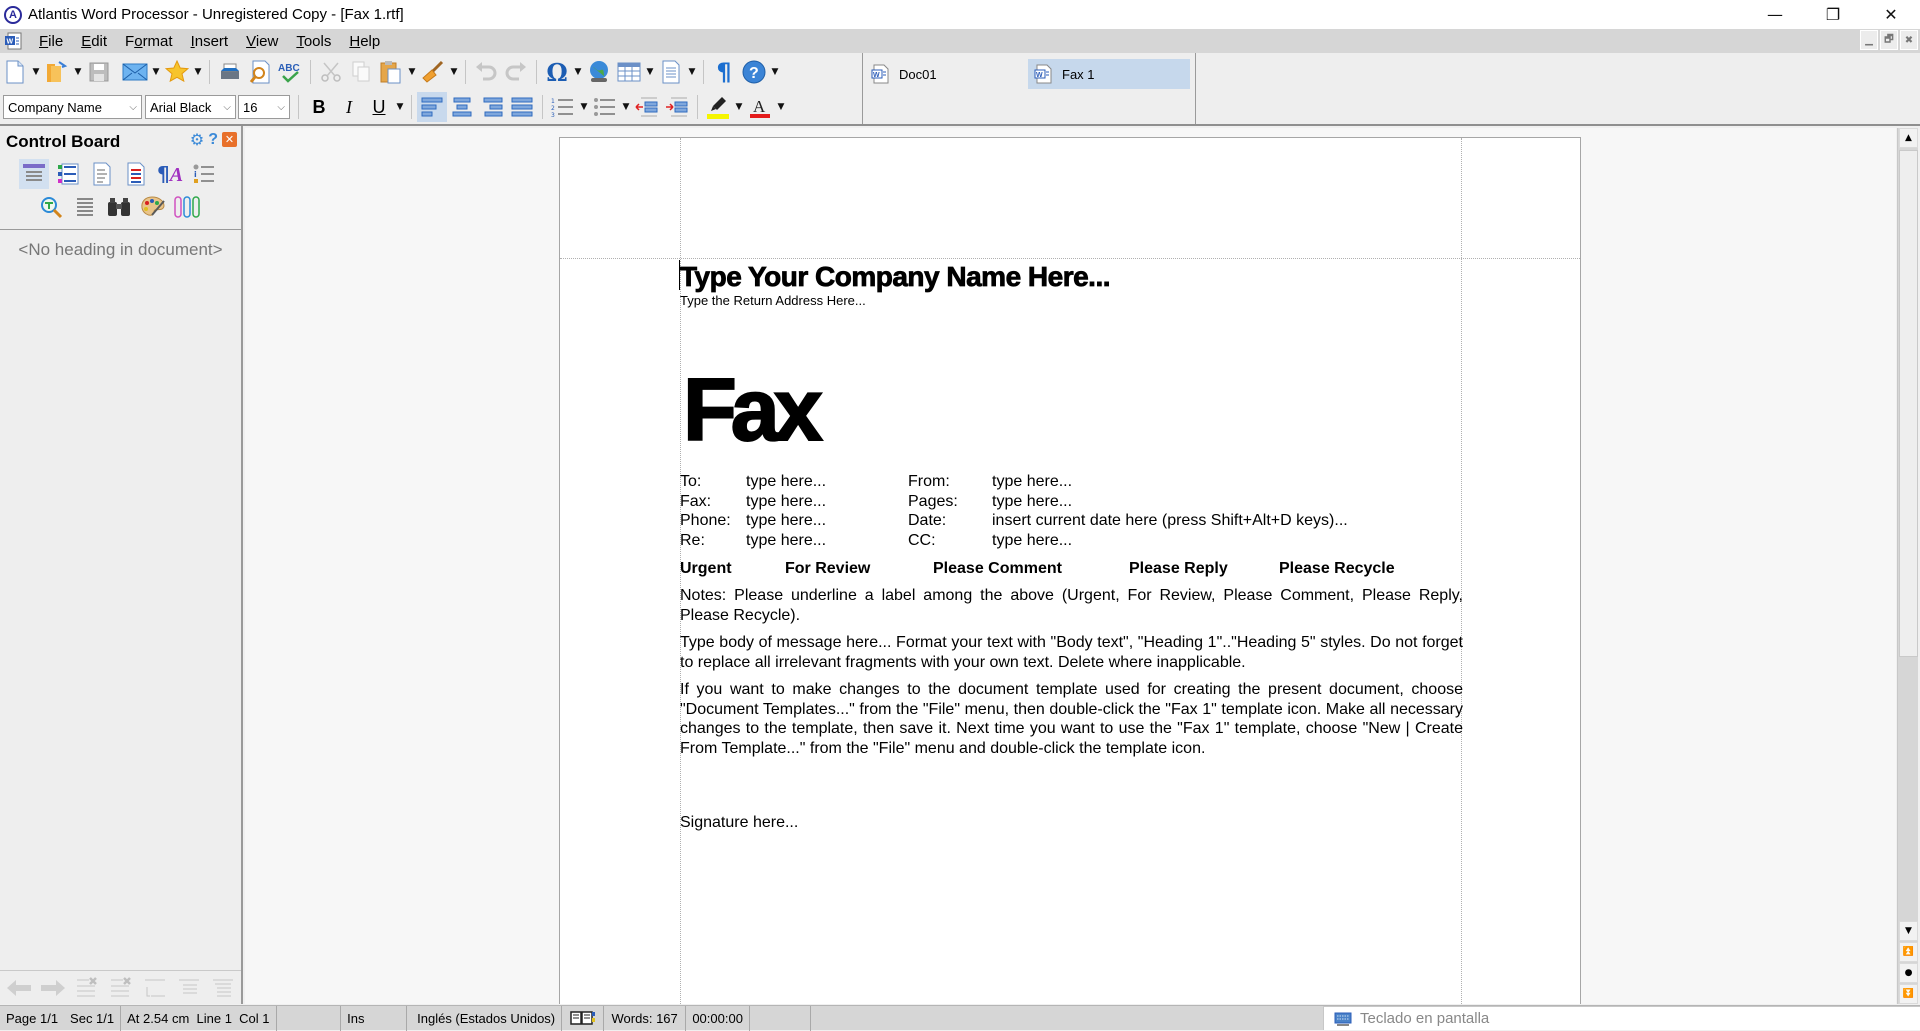  Describe the element at coordinates (15, 72) in the screenshot. I see `new-document-button` at that location.